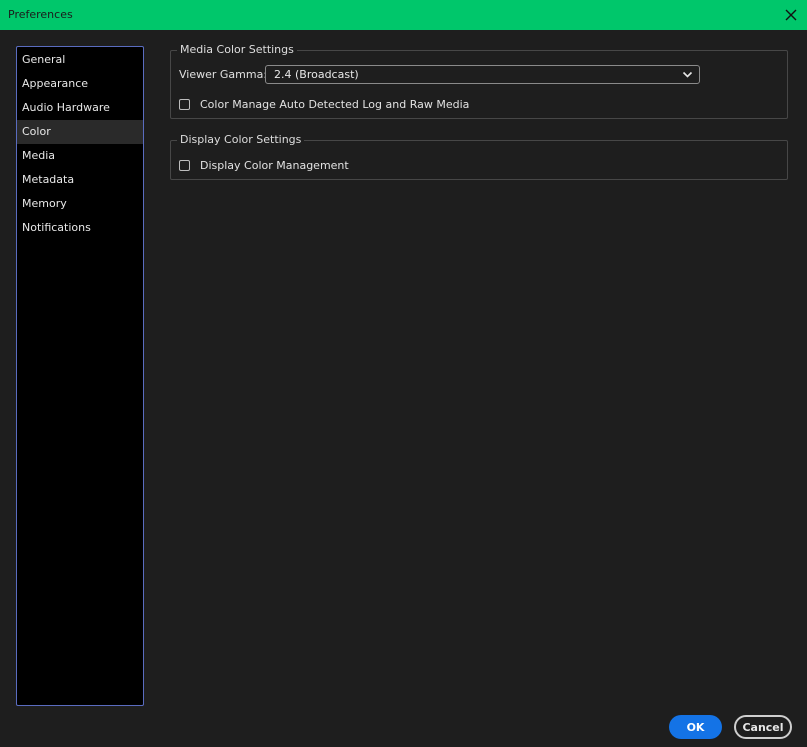  What do you see at coordinates (237, 50) in the screenshot?
I see `media-color-settings-legend: Media Color Settings` at bounding box center [237, 50].